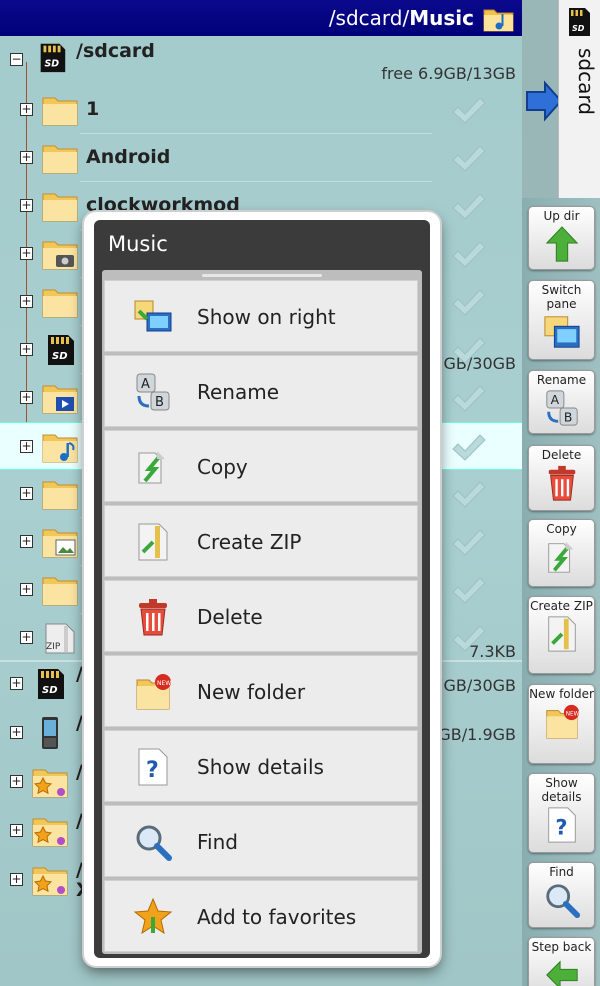  Describe the element at coordinates (561, 971) in the screenshot. I see `back-icon` at that location.